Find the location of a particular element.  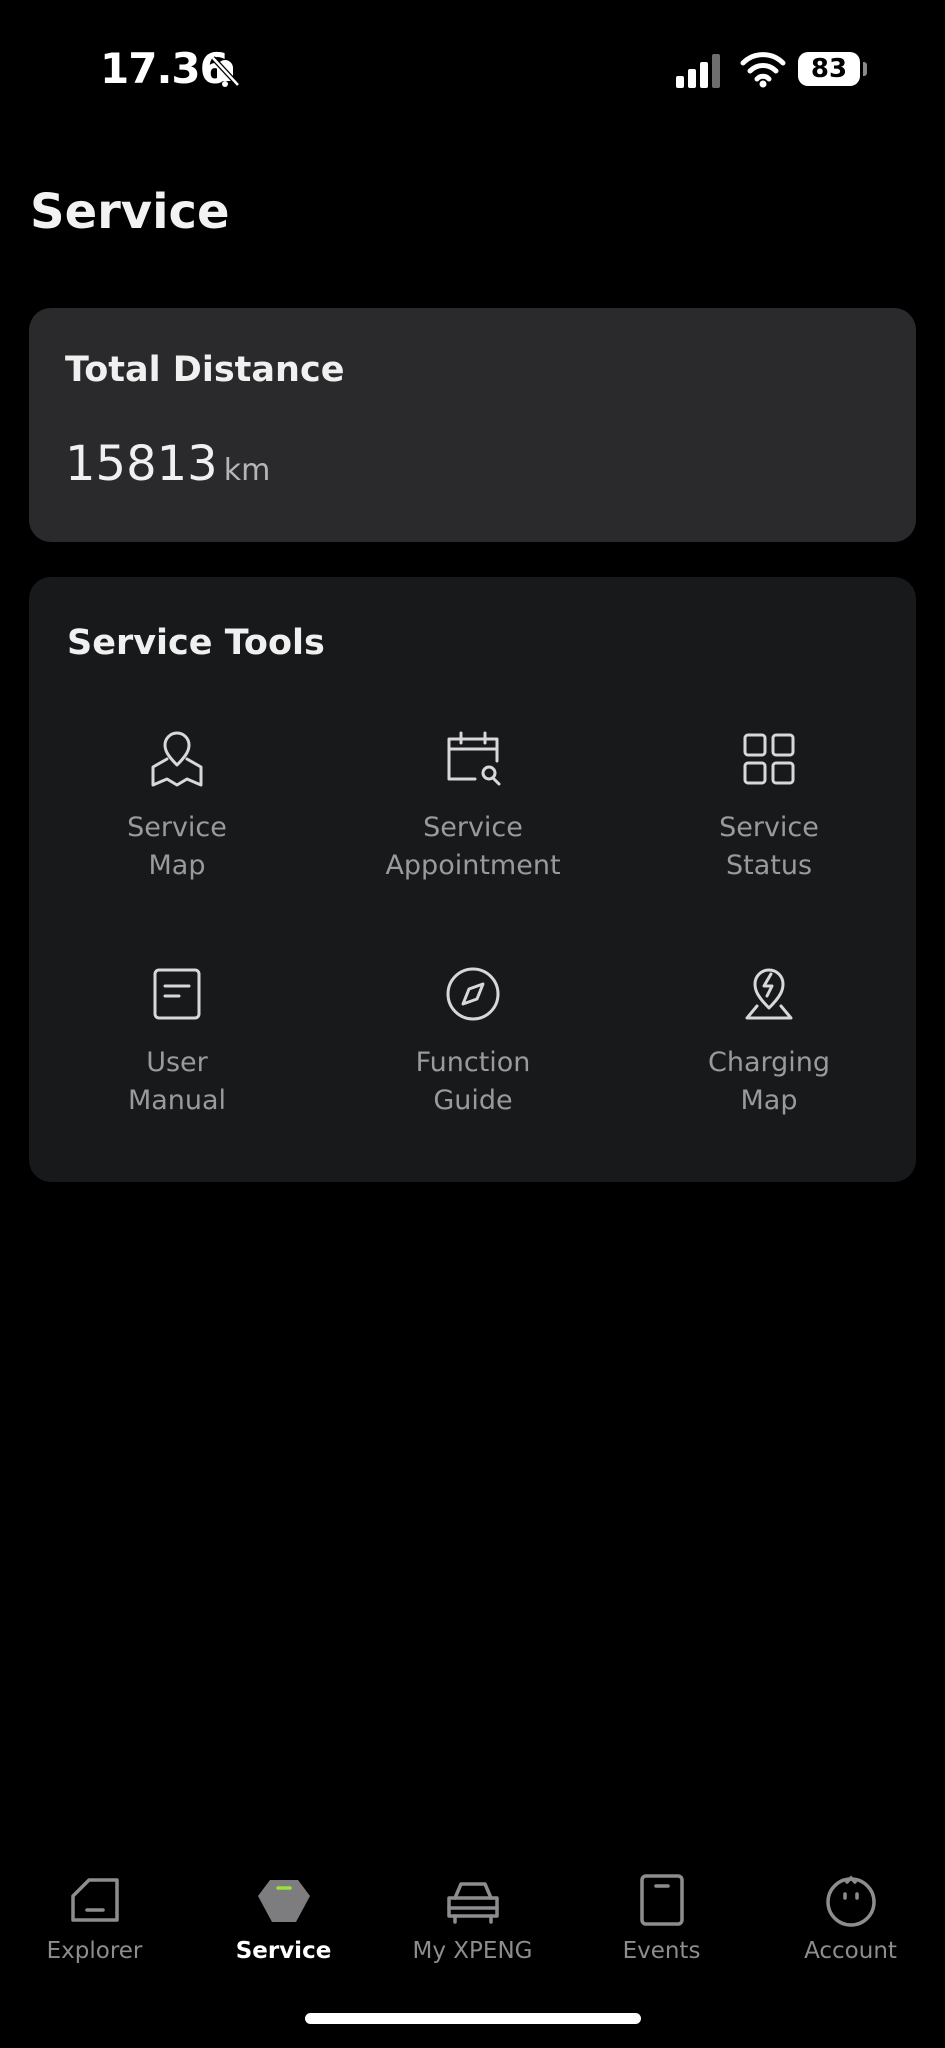

function-guide-button: Function Guide is located at coordinates (473, 1062).